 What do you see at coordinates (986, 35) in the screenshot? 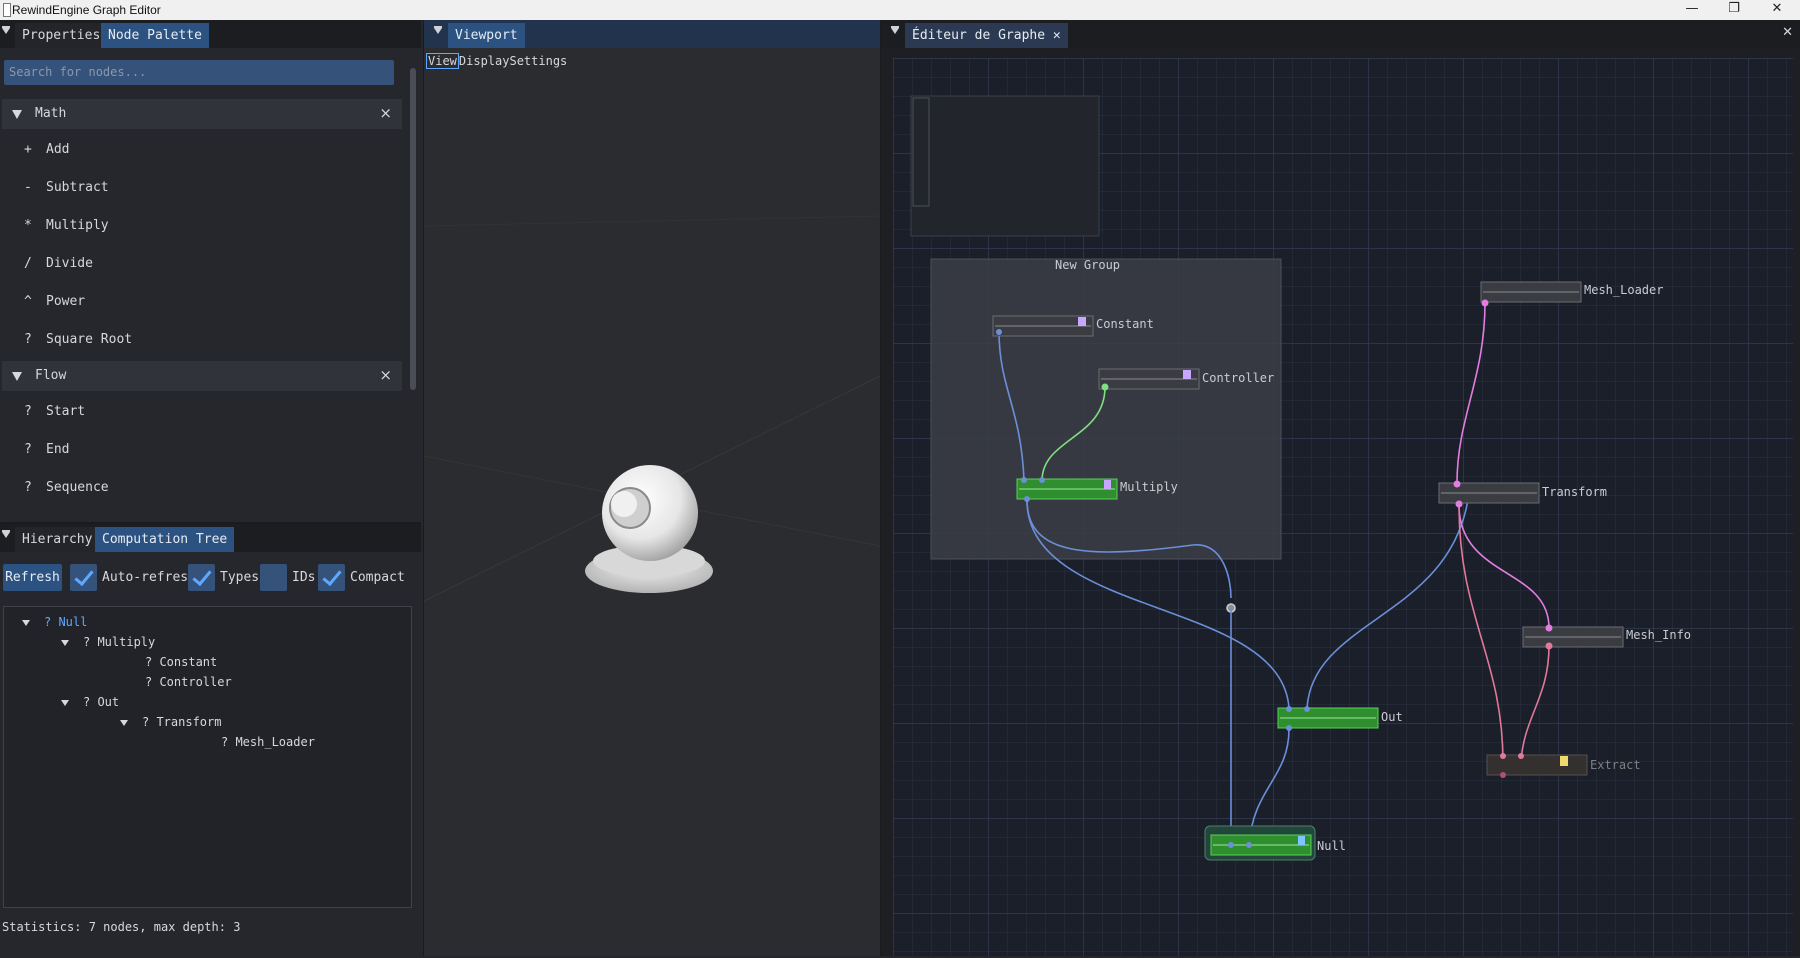
I see `tab-graph-editor: Éditeur de Graphe ✕` at bounding box center [986, 35].